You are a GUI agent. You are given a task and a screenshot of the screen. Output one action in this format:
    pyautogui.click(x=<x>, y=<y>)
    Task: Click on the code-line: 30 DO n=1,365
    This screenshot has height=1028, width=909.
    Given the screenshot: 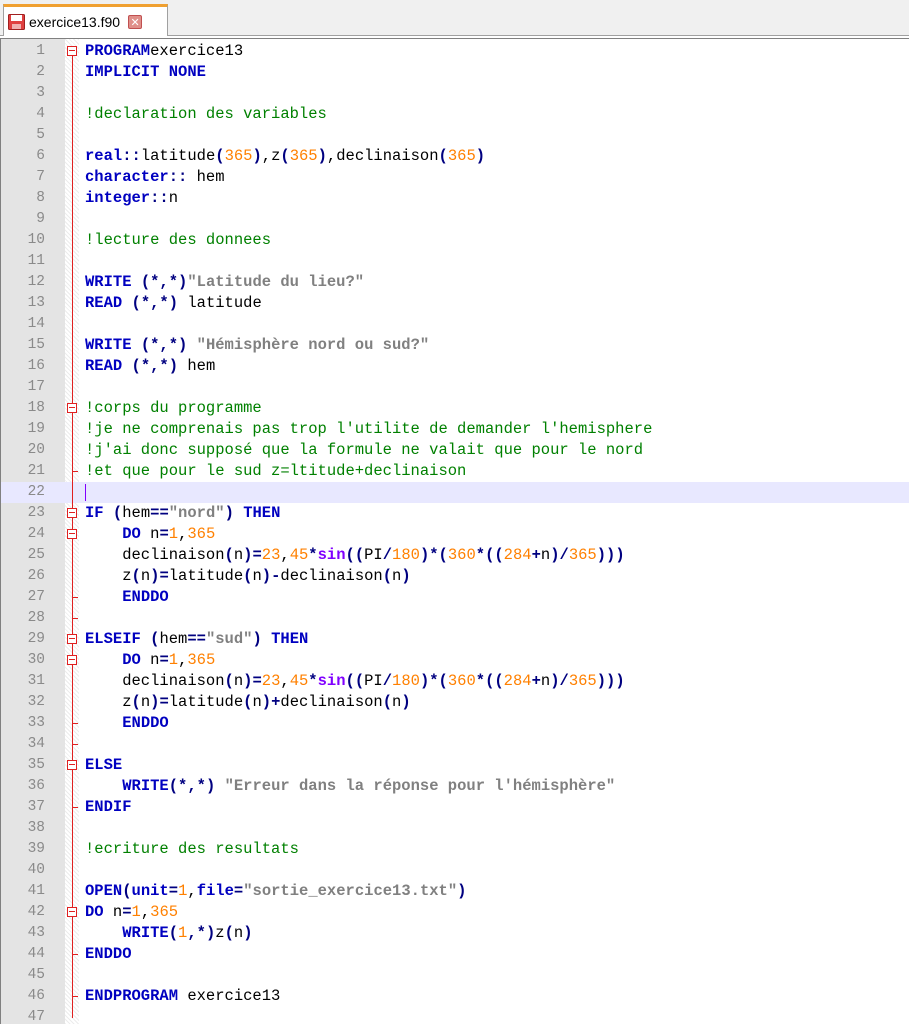 What is the action you would take?
    pyautogui.click(x=455, y=660)
    